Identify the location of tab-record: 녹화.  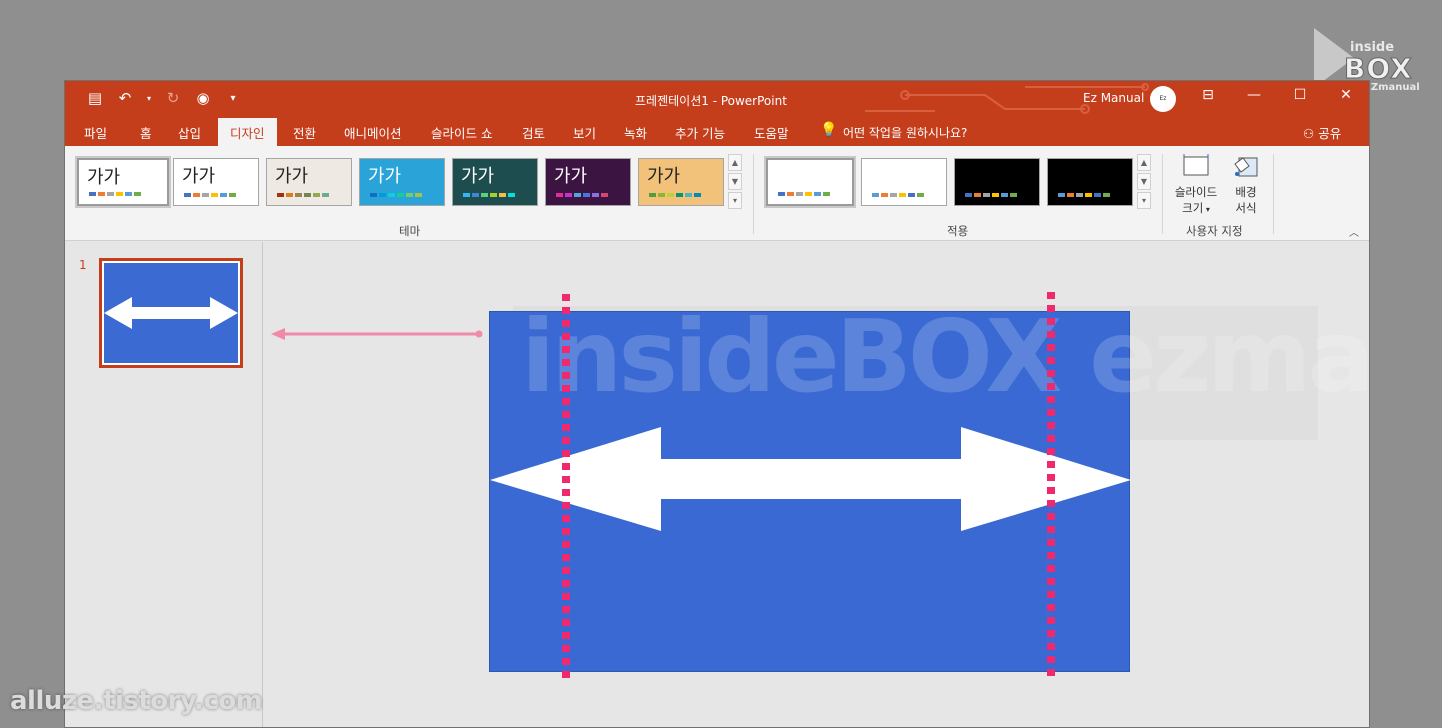
(635, 132).